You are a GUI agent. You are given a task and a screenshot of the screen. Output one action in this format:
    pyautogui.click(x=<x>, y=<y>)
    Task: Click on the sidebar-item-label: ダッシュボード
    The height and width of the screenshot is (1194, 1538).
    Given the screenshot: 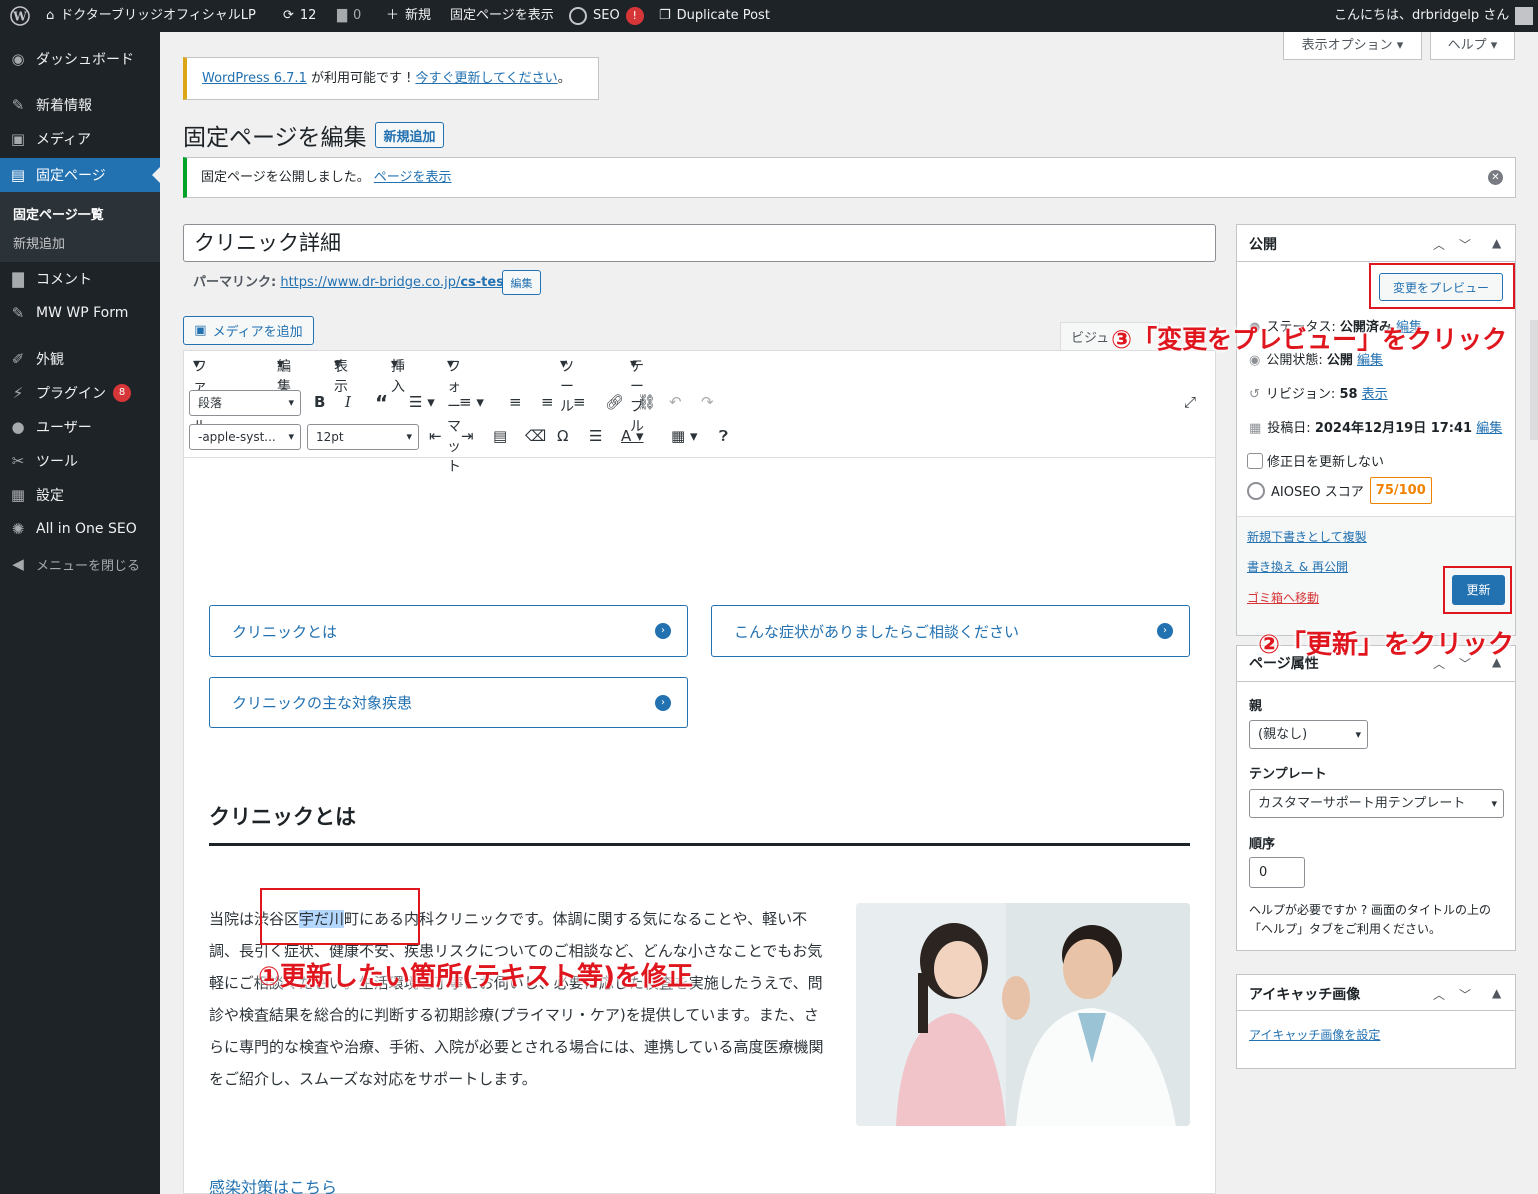 What is the action you would take?
    pyautogui.click(x=85, y=60)
    